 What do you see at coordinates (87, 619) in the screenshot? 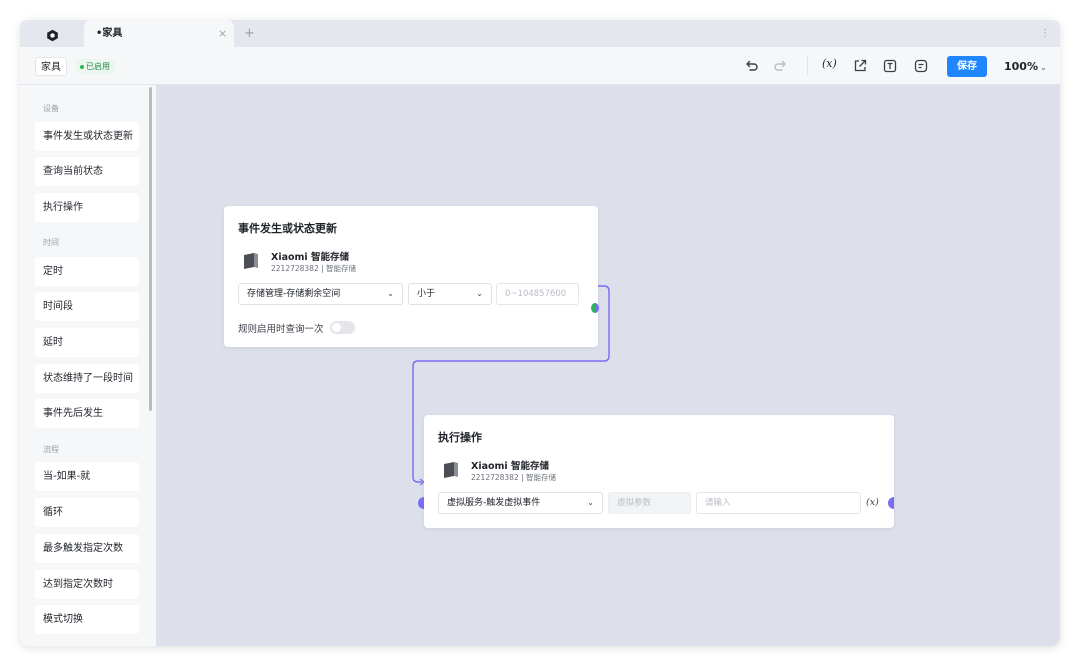
I see `palette-item-mode-switch: 模式切换` at bounding box center [87, 619].